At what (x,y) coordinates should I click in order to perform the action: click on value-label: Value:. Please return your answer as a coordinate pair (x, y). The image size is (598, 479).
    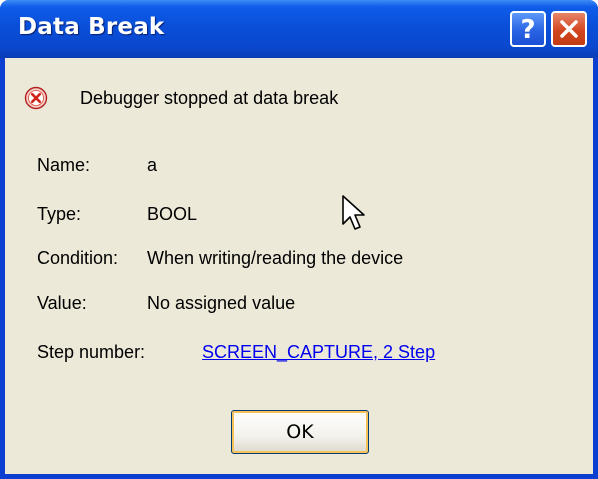
    Looking at the image, I should click on (62, 303).